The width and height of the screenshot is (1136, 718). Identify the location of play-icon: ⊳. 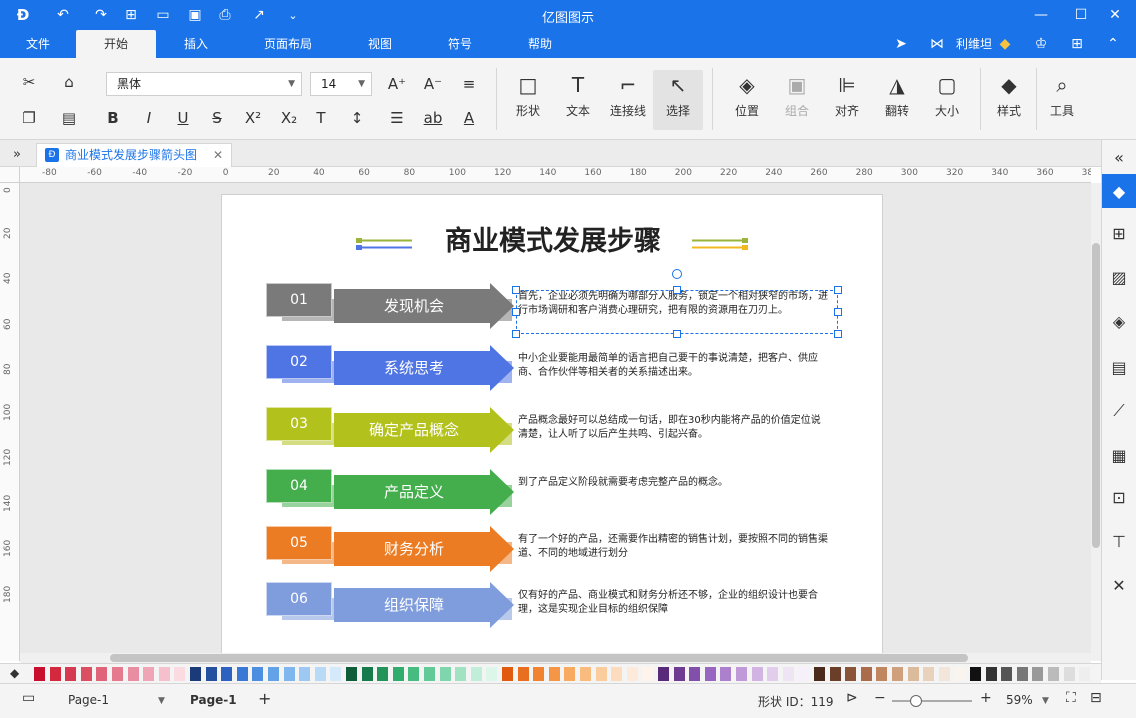
(852, 698).